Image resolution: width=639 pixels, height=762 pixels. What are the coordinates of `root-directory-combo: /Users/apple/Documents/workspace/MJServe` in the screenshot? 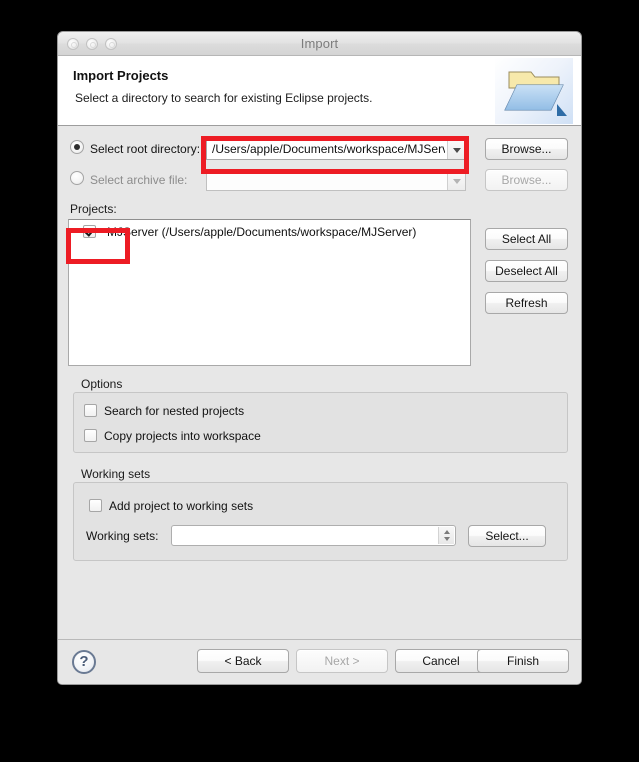 It's located at (336, 149).